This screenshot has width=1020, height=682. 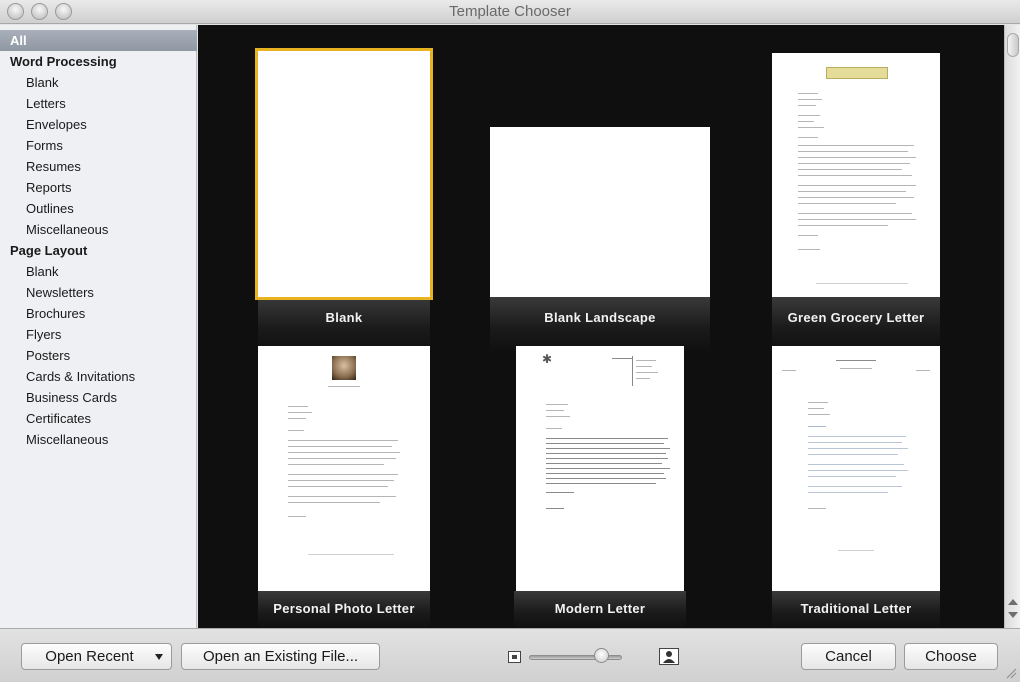 What do you see at coordinates (98, 40) in the screenshot?
I see `sidebar-item-all: All` at bounding box center [98, 40].